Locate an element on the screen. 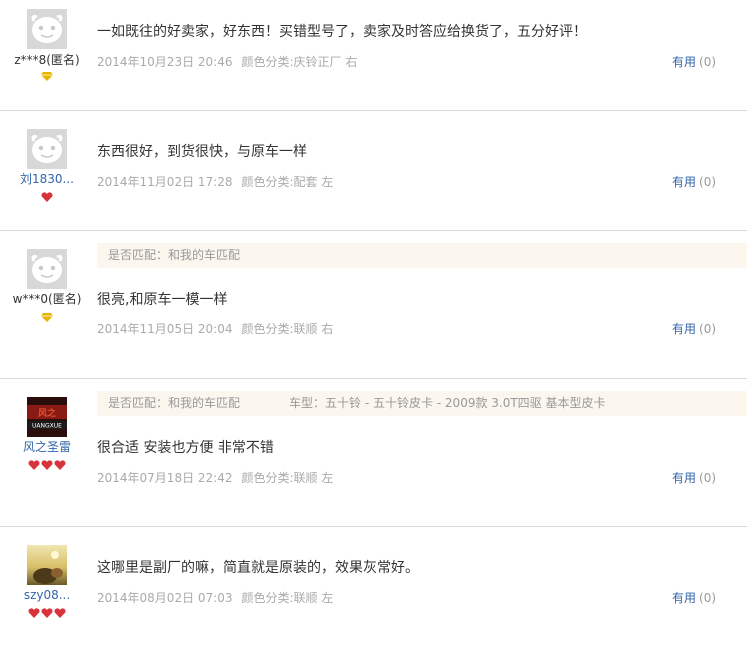 Image resolution: width=747 pixels, height=645 pixels. username: w***0(匿名) is located at coordinates (47, 299).